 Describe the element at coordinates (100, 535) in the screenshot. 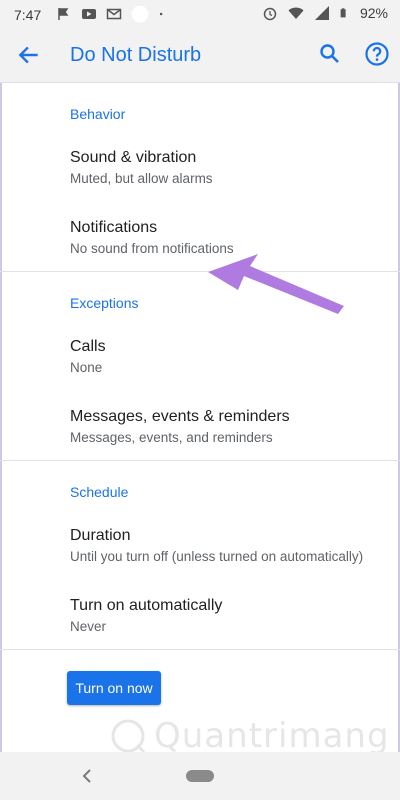

I see `item-title: Duration` at that location.